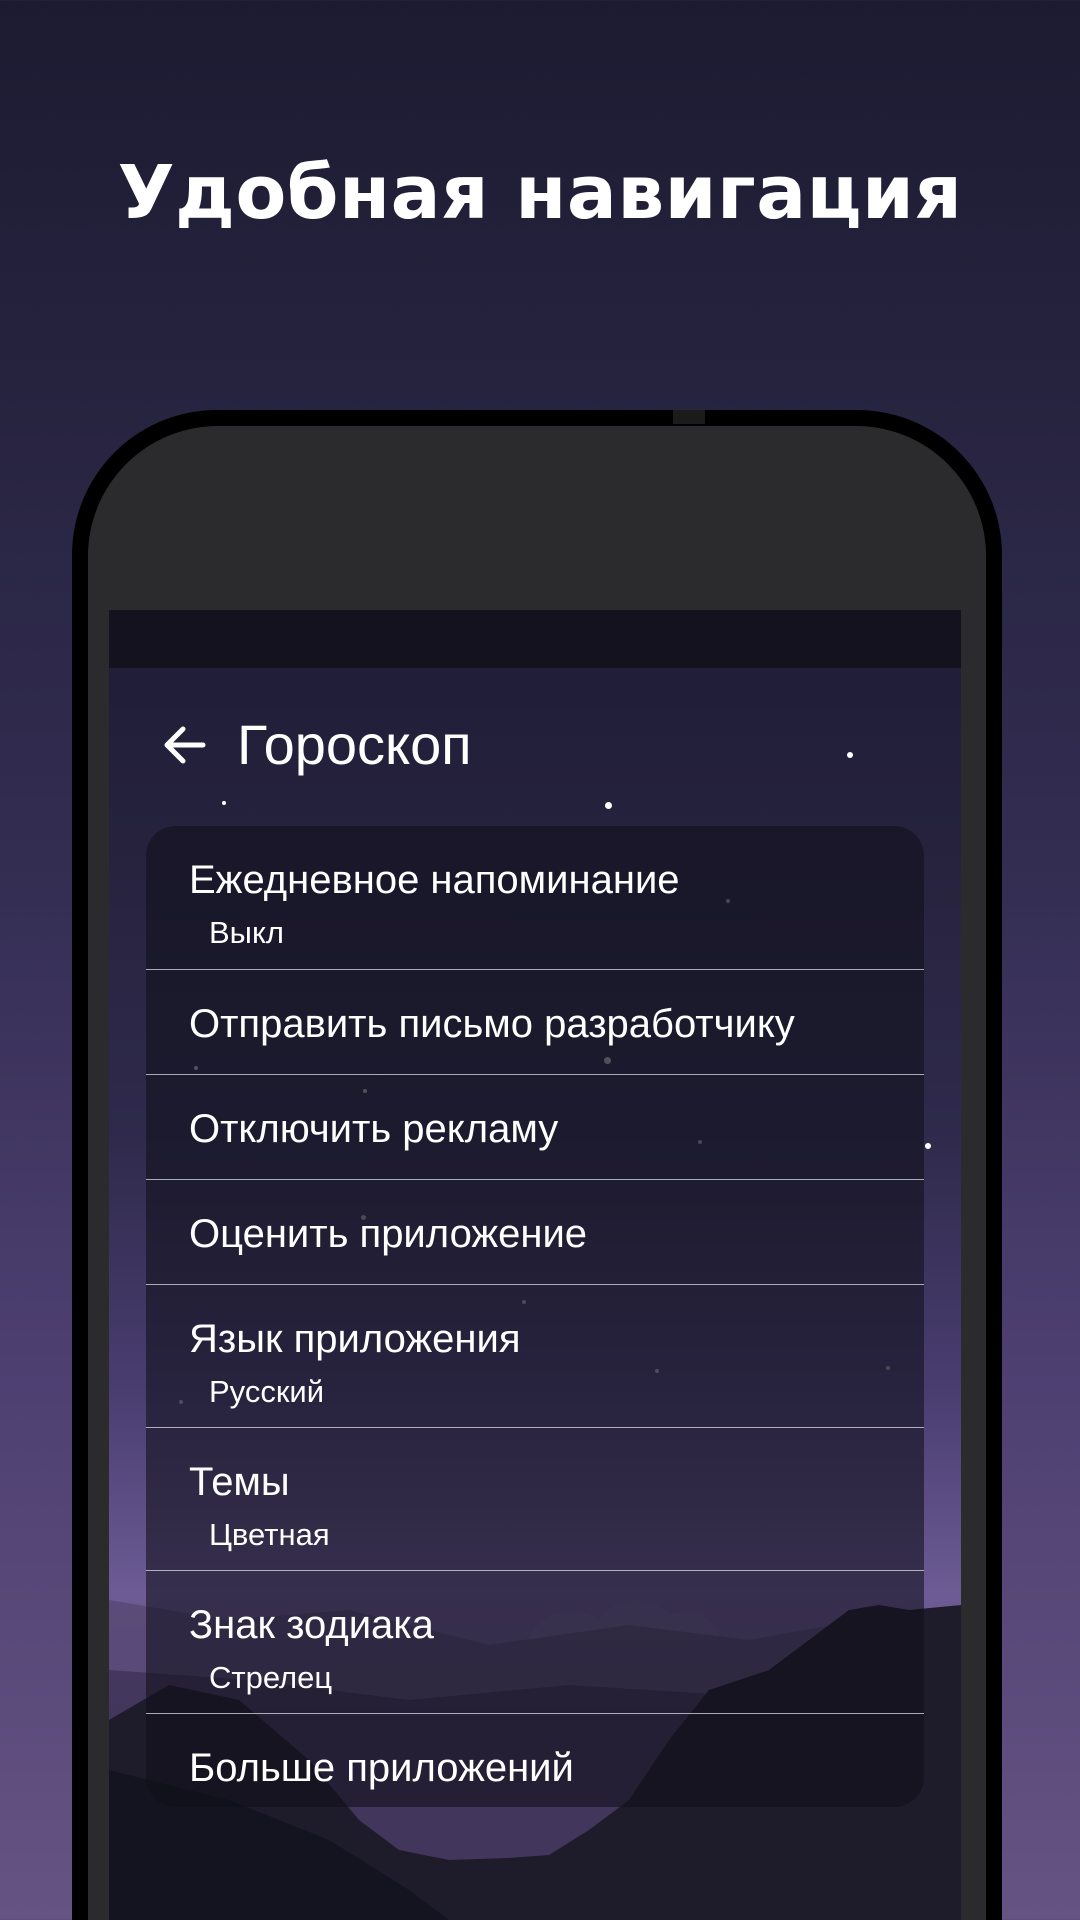  I want to click on arrow-left-icon, so click(185, 745).